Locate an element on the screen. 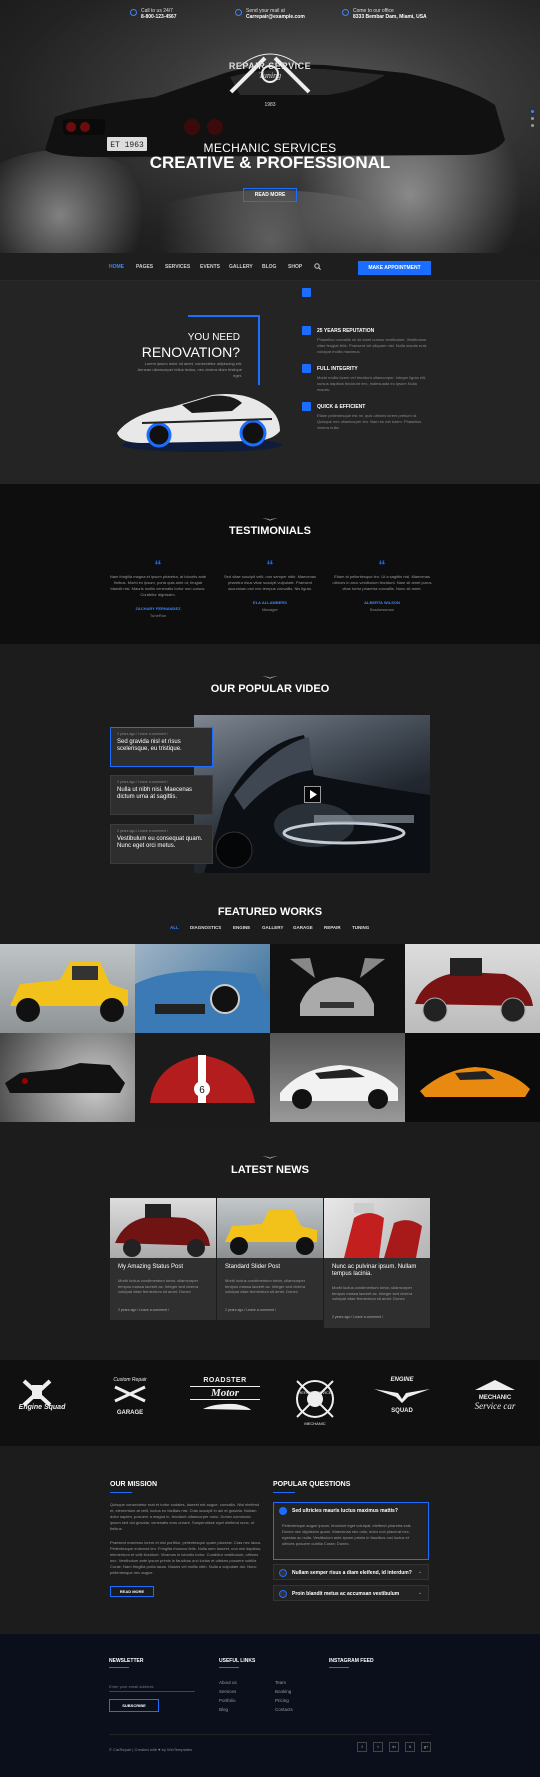  footer-divider is located at coordinates (270, 1734).